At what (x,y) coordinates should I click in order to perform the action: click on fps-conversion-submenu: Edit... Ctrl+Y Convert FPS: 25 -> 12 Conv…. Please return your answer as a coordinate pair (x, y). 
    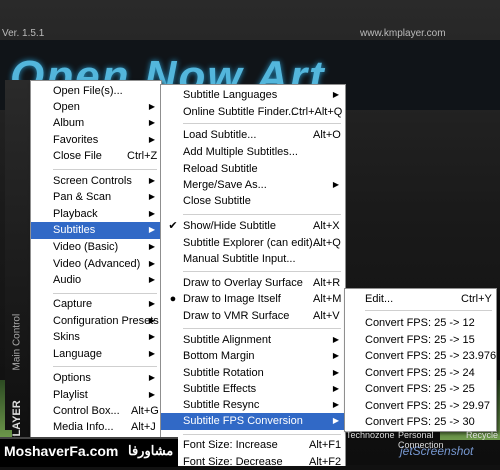
    Looking at the image, I should click on (420, 360).